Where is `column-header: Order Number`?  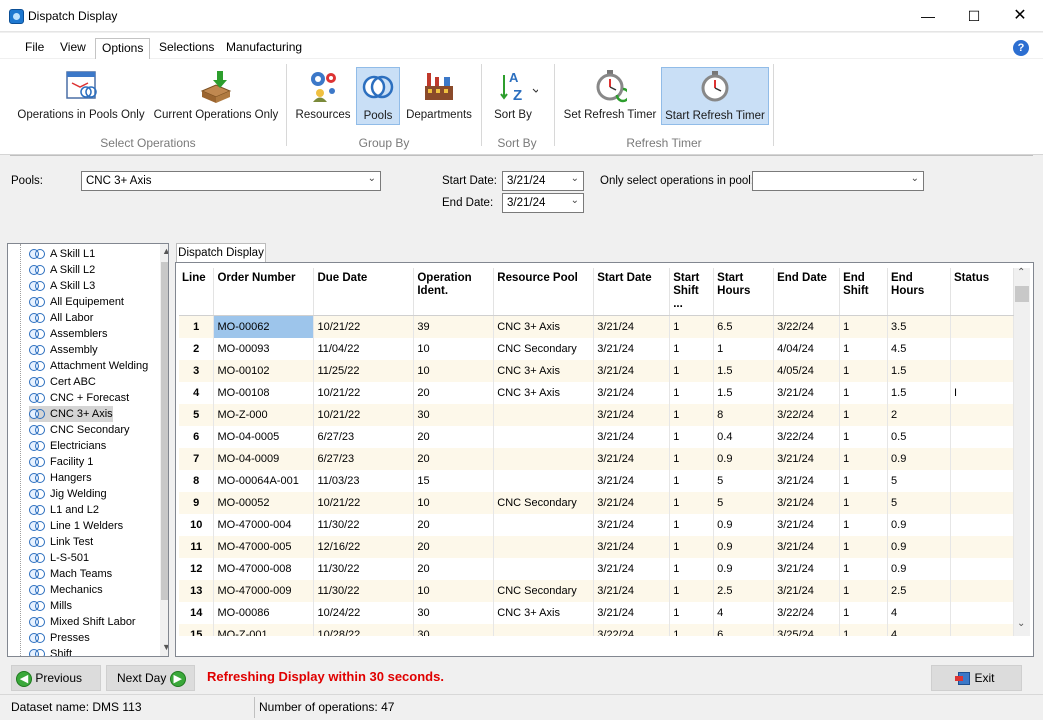 column-header: Order Number is located at coordinates (264, 292).